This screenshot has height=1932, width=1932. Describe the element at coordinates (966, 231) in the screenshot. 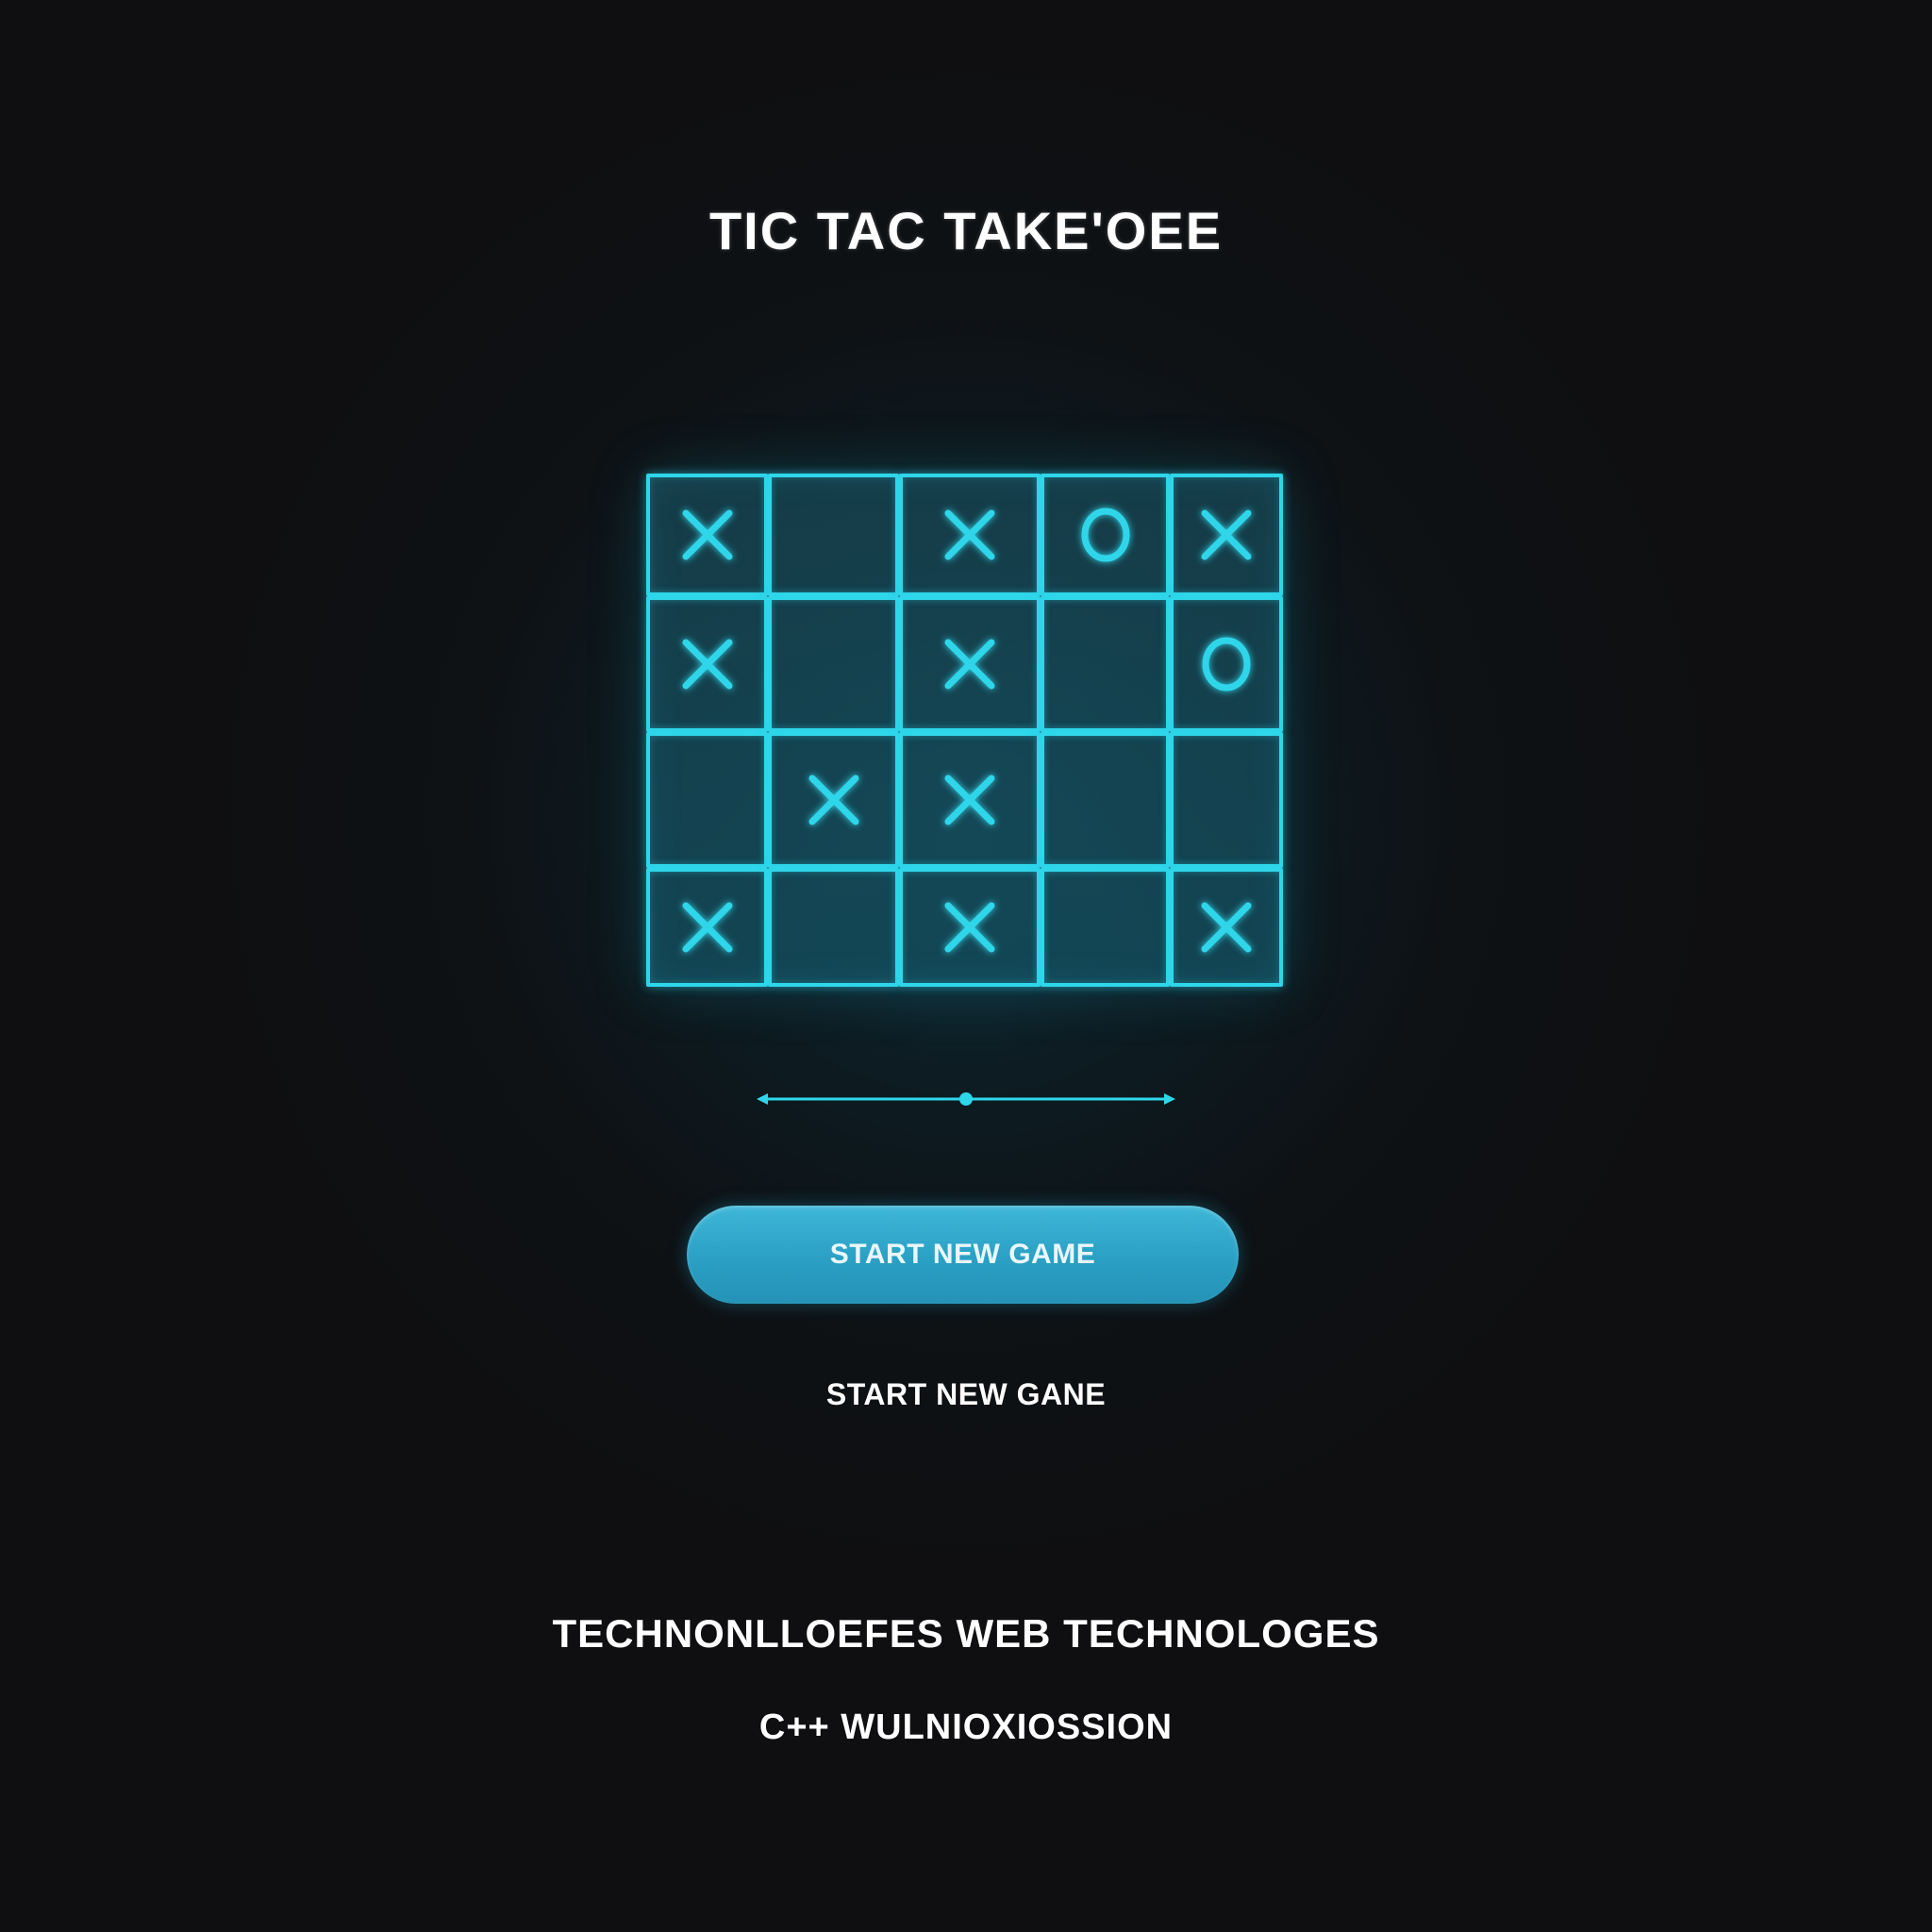

I see `game-title: TIC TAC TAKE'OEE` at that location.